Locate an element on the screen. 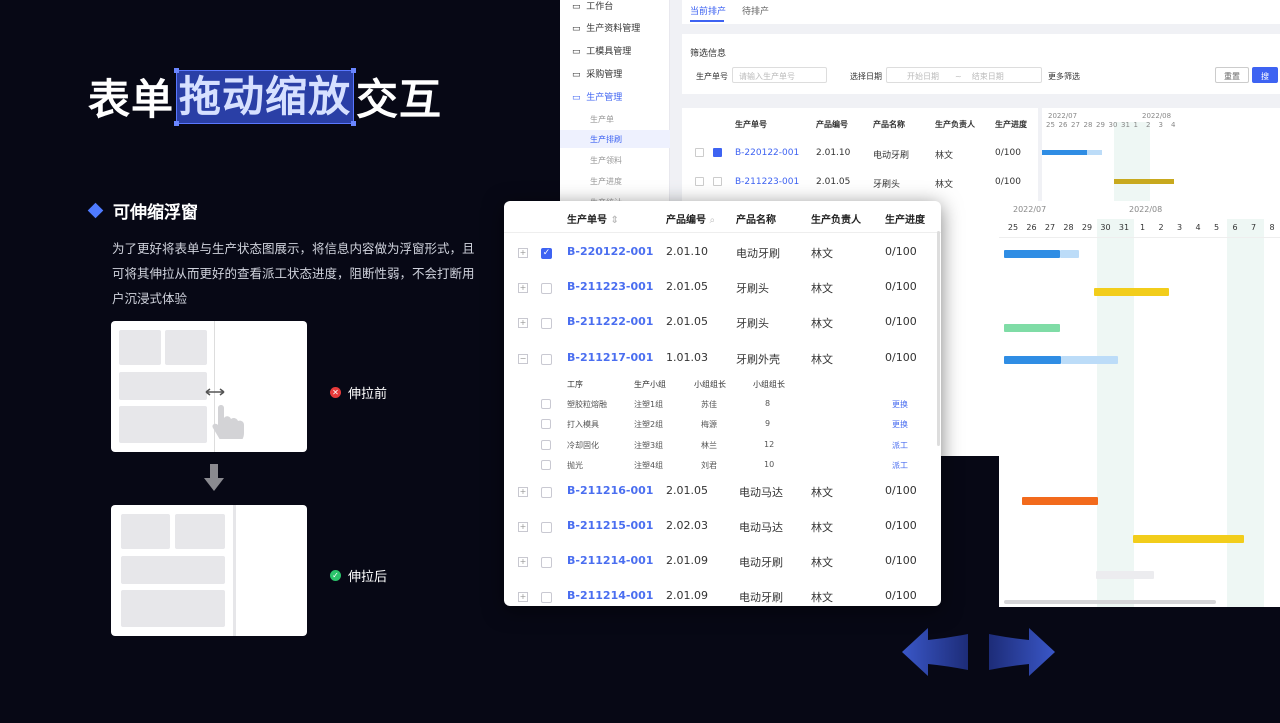  sub-row: 打入模具 注塑2组 梅源 9 更换 is located at coordinates (722, 425).